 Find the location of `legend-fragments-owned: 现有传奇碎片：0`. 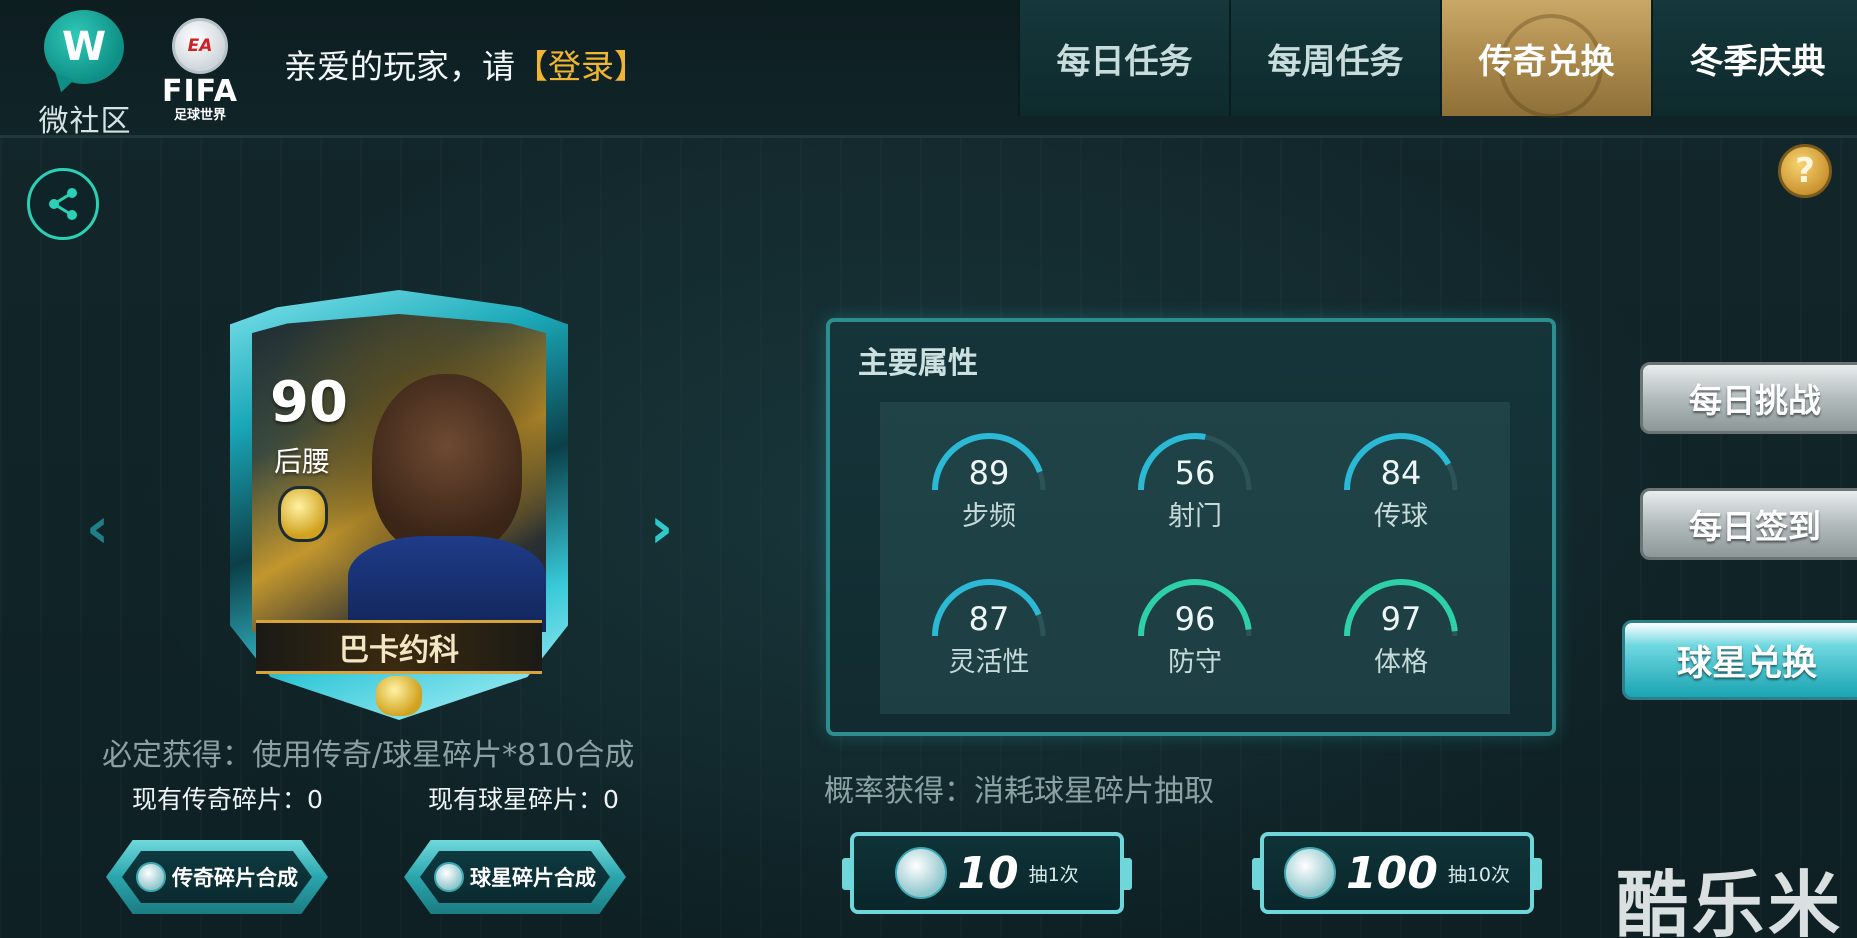

legend-fragments-owned: 现有传奇碎片：0 is located at coordinates (227, 799).